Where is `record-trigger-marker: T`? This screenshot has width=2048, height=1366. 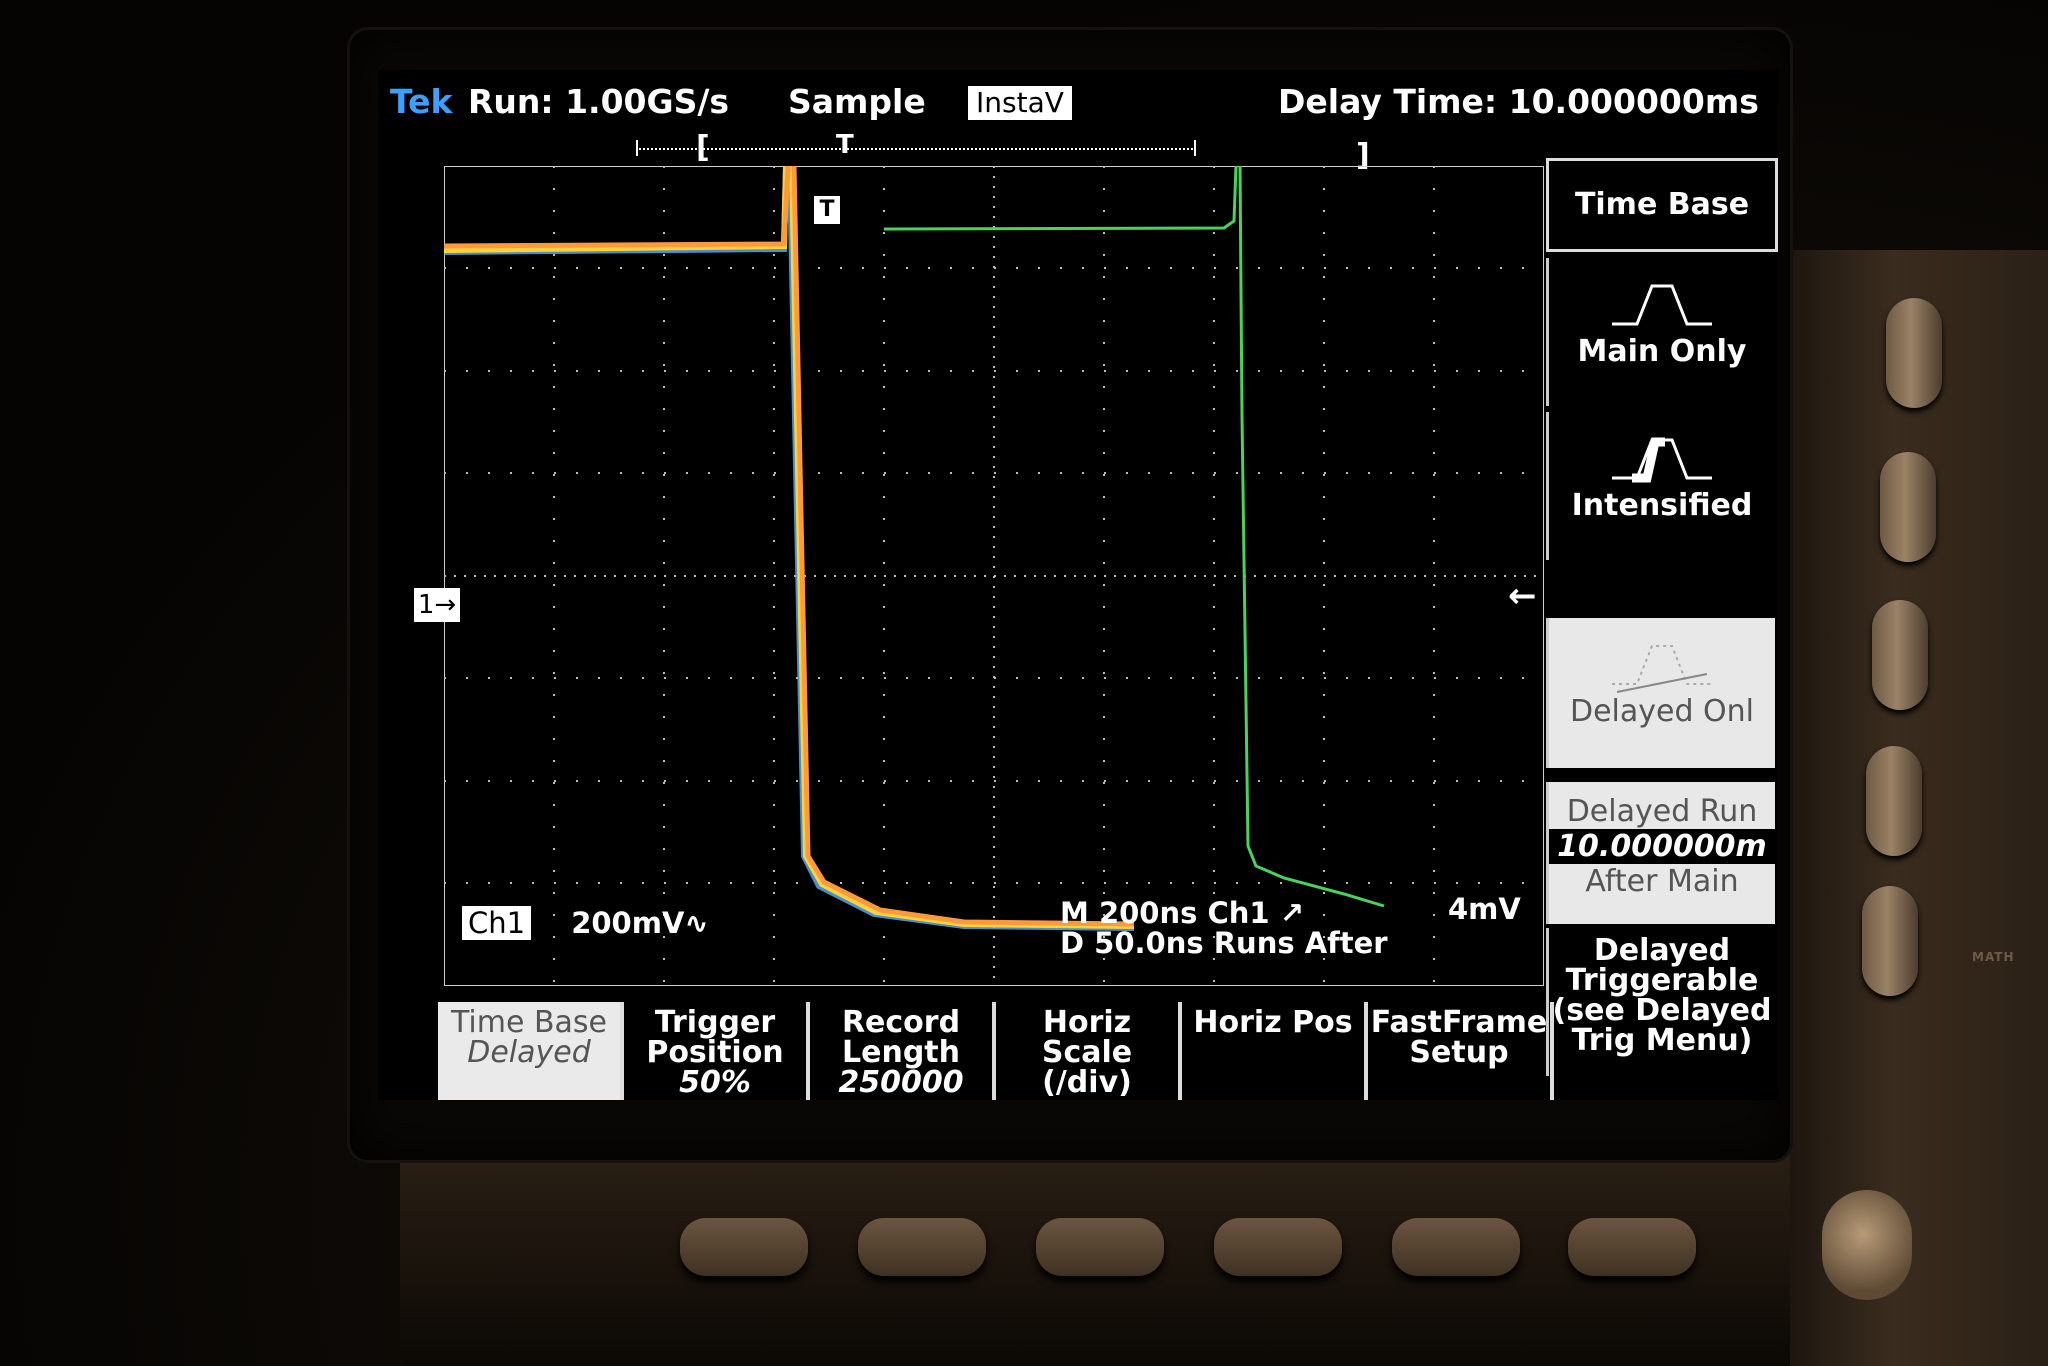
record-trigger-marker: T is located at coordinates (845, 145).